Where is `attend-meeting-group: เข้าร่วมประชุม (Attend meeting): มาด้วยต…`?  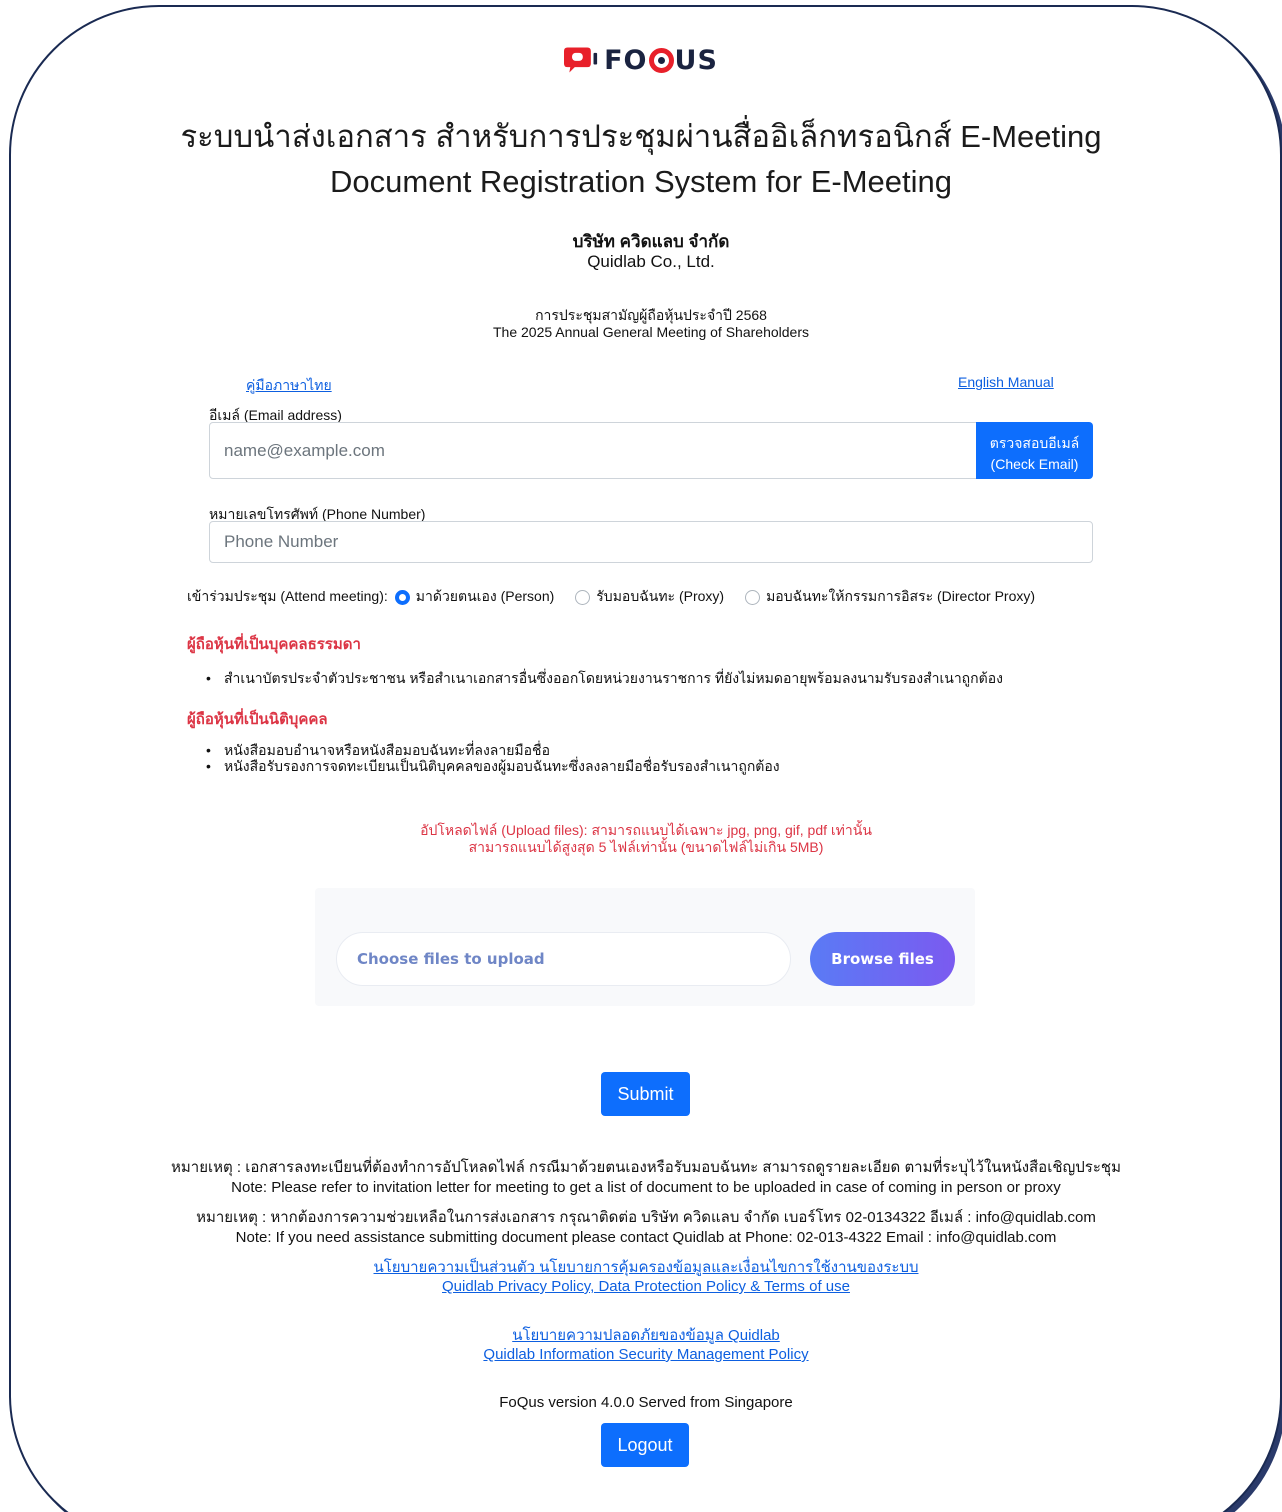
attend-meeting-group: เข้าร่วมประชุม (Attend meeting): มาด้วยต… is located at coordinates (611, 597).